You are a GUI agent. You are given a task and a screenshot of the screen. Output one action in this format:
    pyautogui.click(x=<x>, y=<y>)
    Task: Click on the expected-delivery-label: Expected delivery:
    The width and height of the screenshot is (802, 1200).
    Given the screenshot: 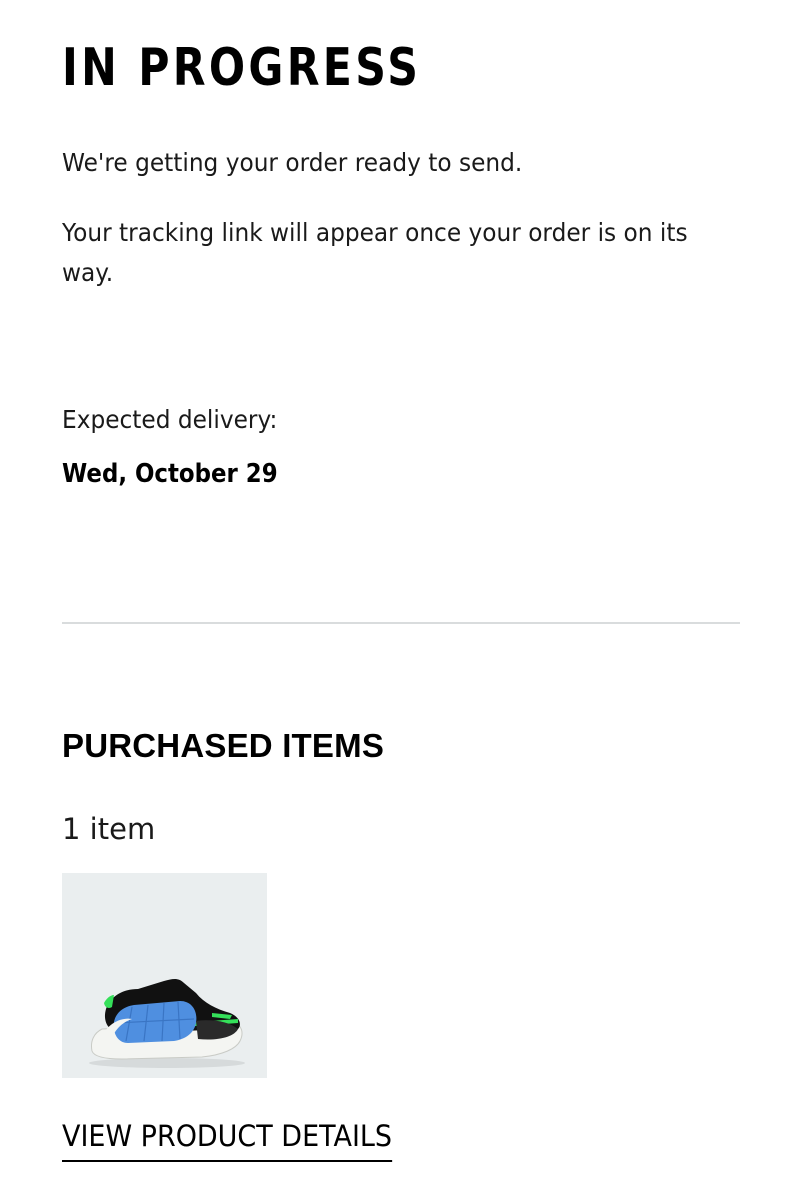 What is the action you would take?
    pyautogui.click(x=170, y=419)
    